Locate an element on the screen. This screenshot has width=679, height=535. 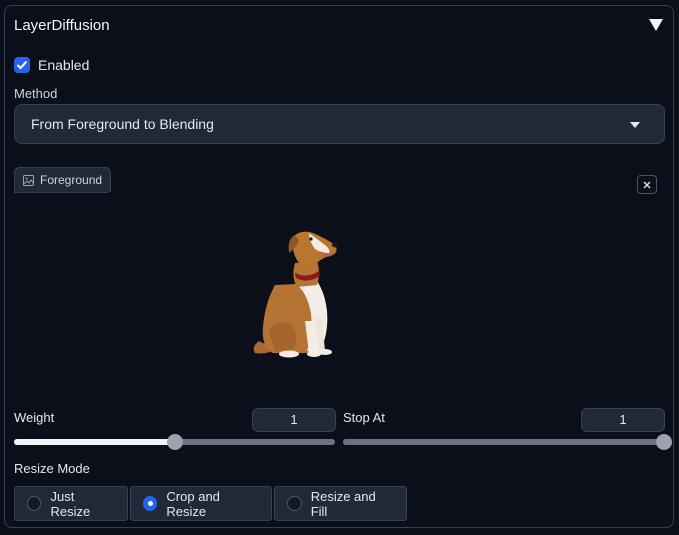
radio-crop-and-resize: Crop and Resize is located at coordinates (201, 503).